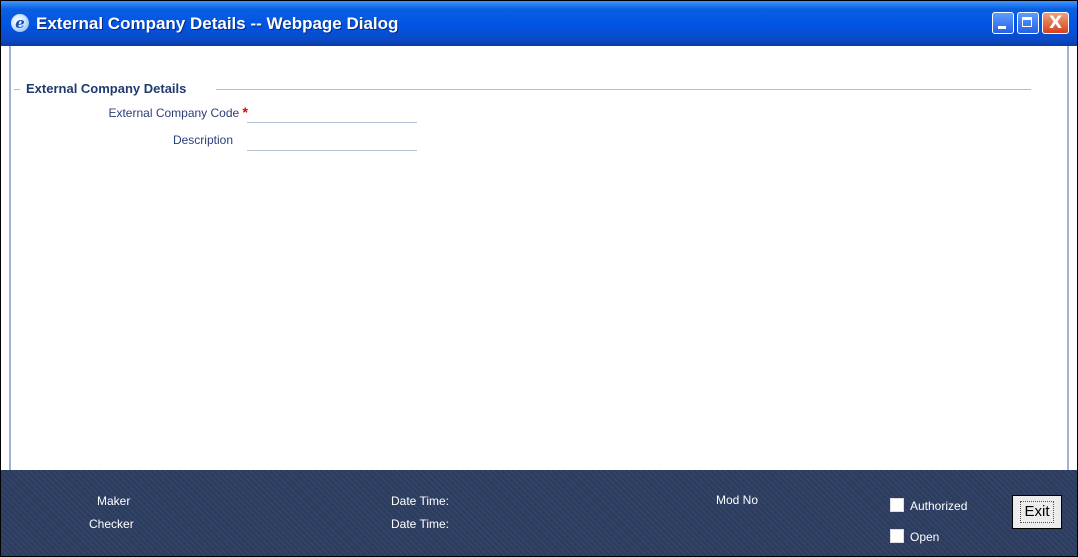 This screenshot has width=1078, height=557. What do you see at coordinates (20, 23) in the screenshot?
I see `ie-icon: e` at bounding box center [20, 23].